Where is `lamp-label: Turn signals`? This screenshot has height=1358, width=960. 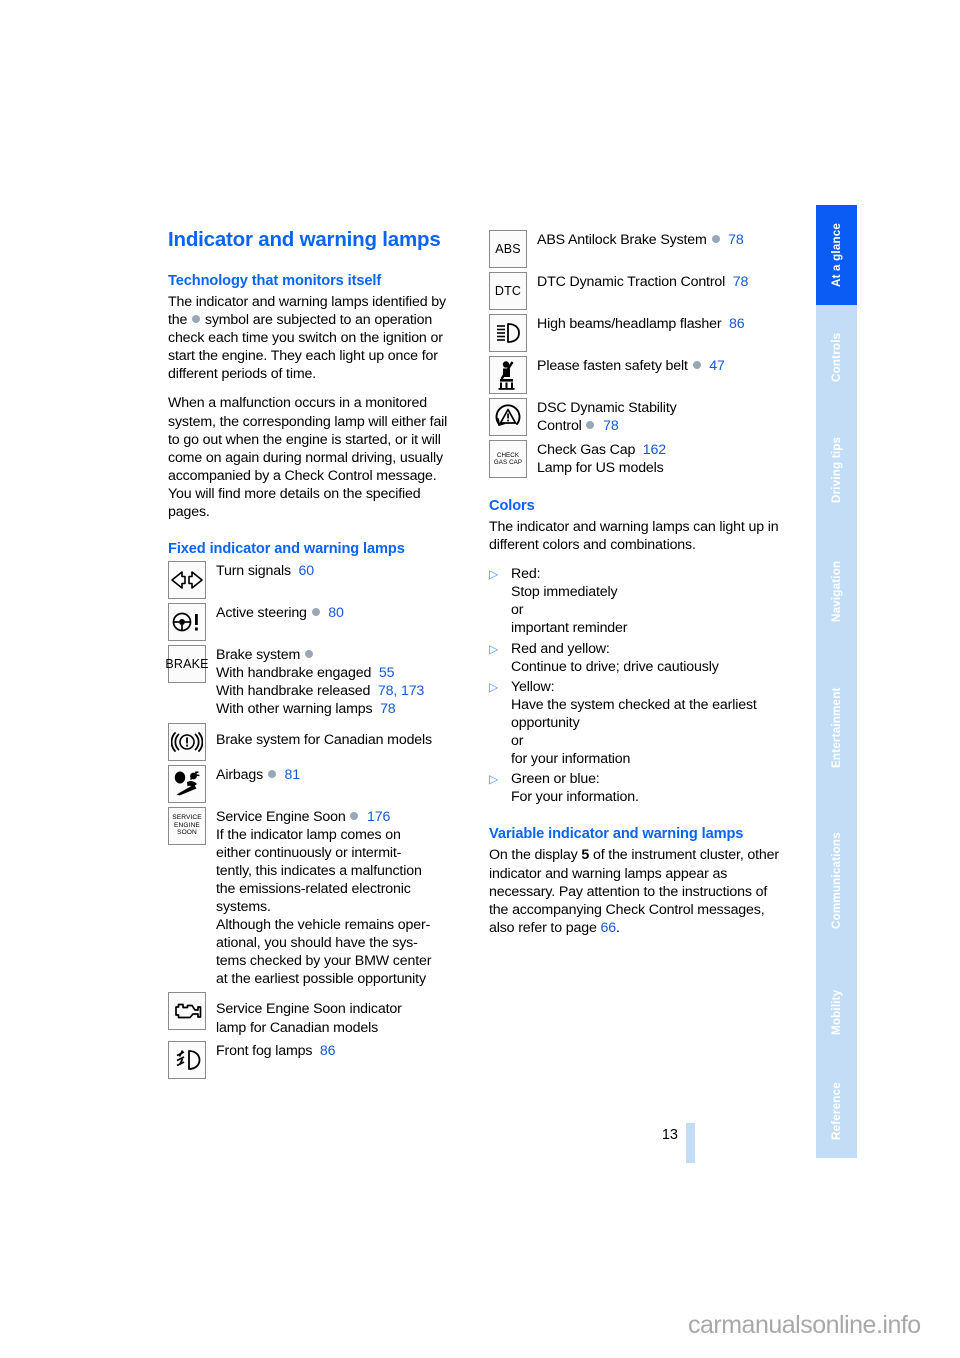
lamp-label: Turn signals is located at coordinates (253, 571).